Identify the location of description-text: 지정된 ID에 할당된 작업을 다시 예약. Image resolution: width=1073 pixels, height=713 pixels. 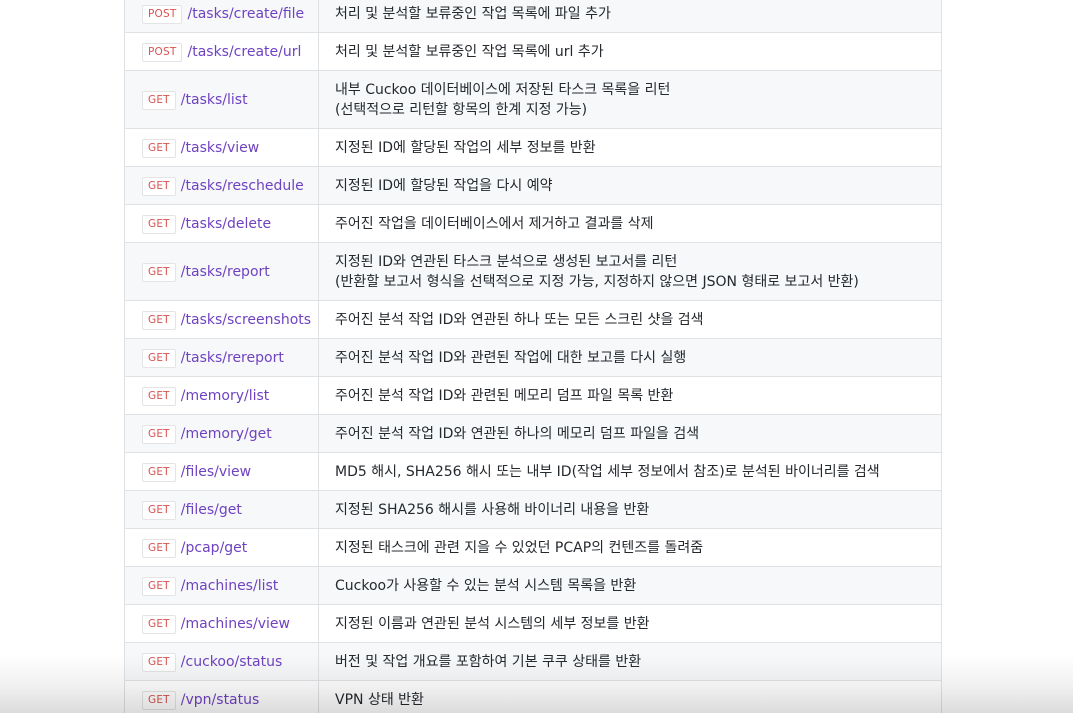
(444, 185).